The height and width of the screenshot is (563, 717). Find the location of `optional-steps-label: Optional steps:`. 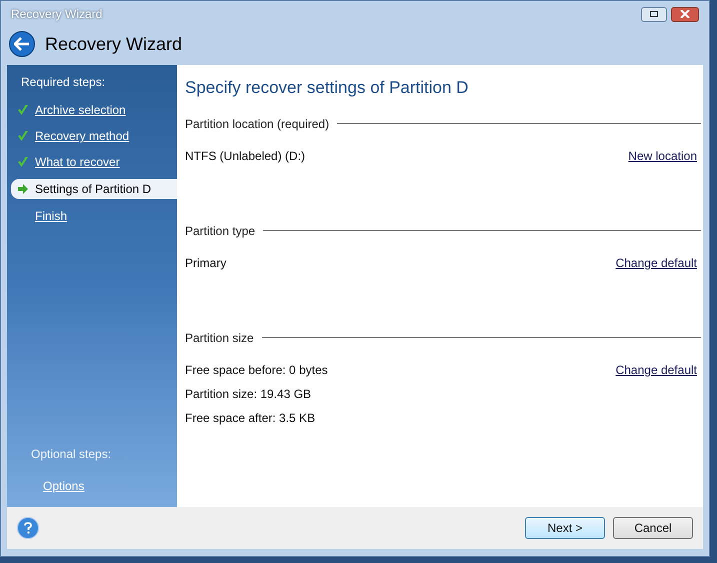

optional-steps-label: Optional steps: is located at coordinates (71, 454).